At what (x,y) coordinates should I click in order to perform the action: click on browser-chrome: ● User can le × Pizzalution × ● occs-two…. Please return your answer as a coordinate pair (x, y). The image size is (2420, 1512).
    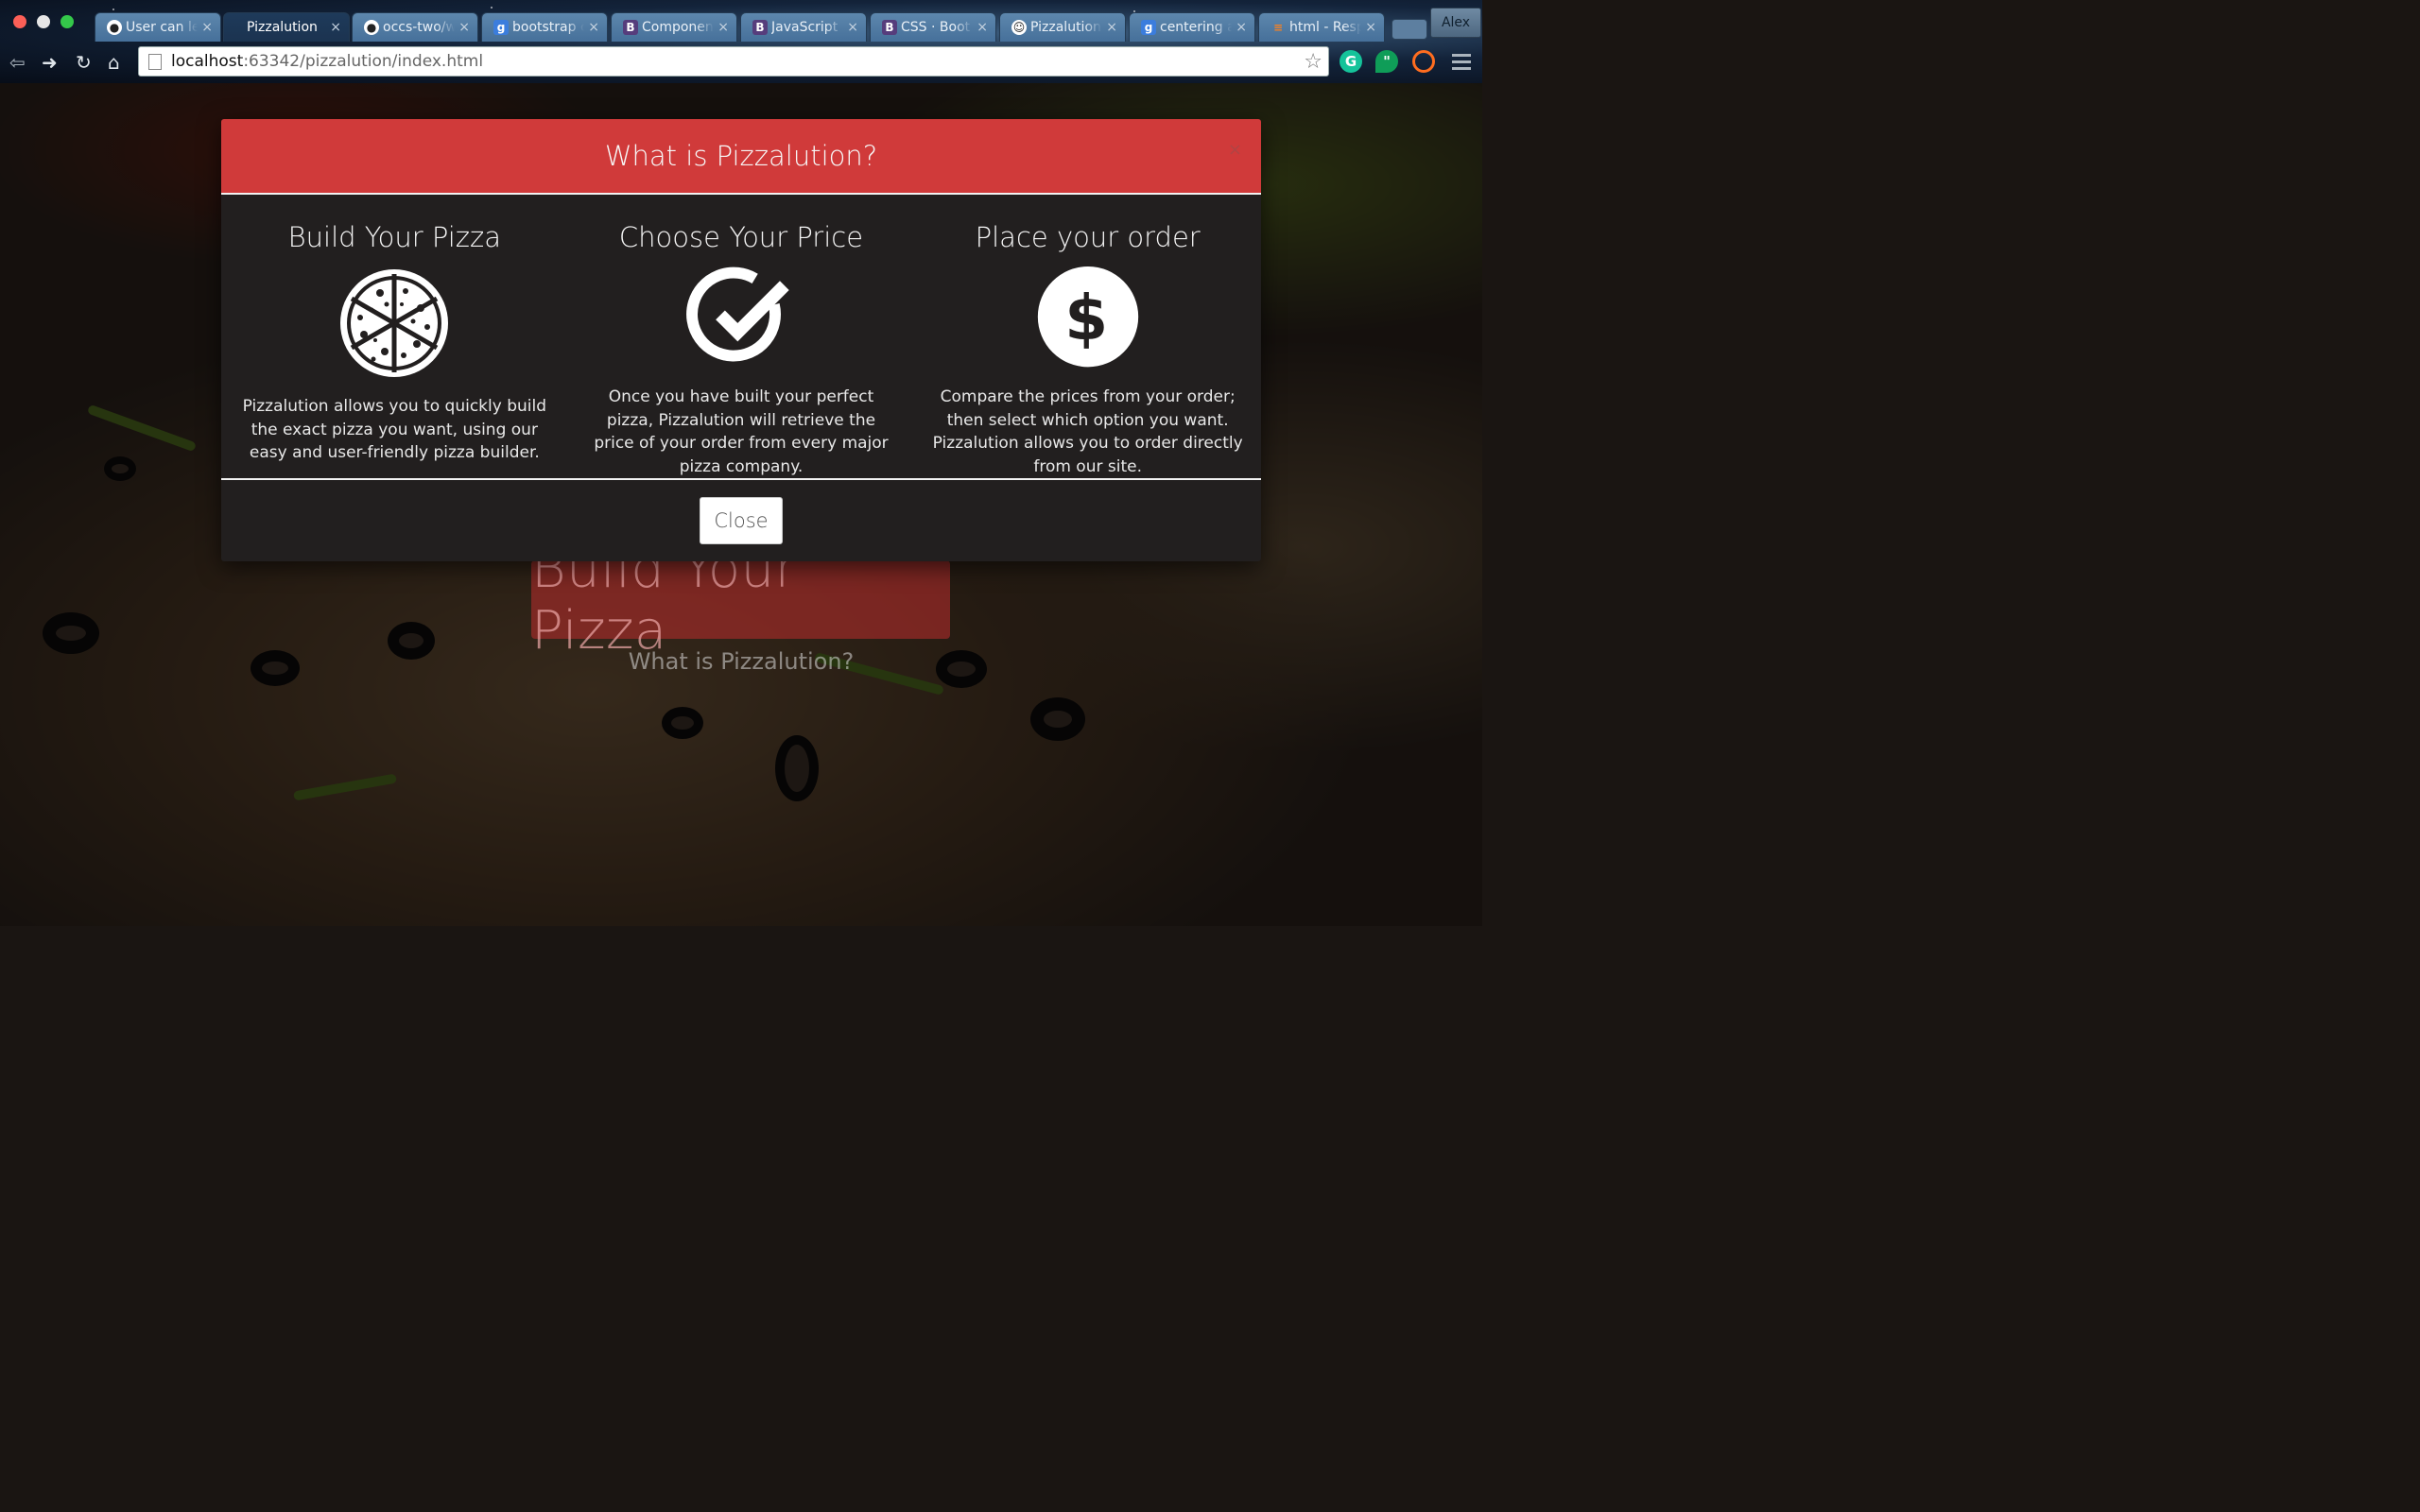
    Looking at the image, I should click on (741, 42).